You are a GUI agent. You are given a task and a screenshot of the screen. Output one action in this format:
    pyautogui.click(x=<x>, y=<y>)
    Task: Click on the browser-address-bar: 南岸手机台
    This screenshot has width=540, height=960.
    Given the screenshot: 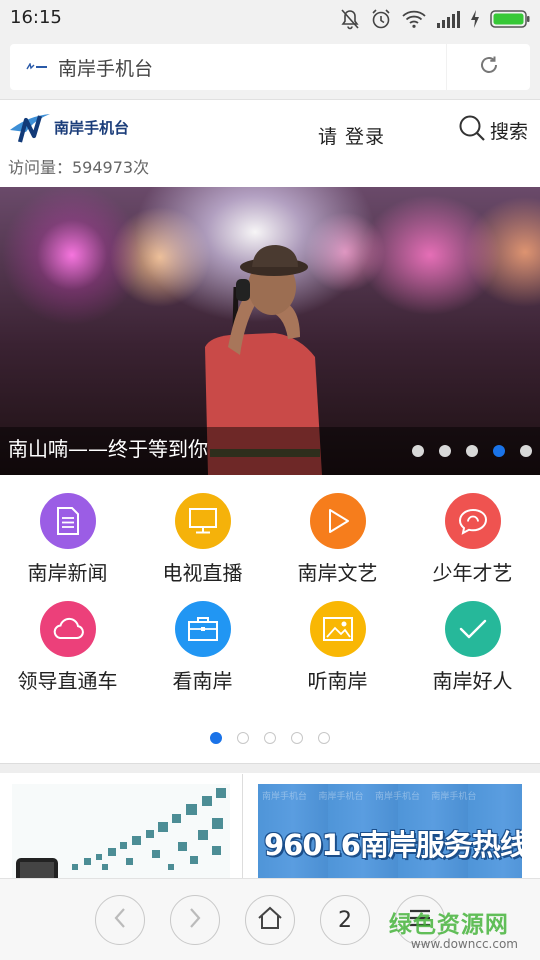 What is the action you would take?
    pyautogui.click(x=270, y=69)
    